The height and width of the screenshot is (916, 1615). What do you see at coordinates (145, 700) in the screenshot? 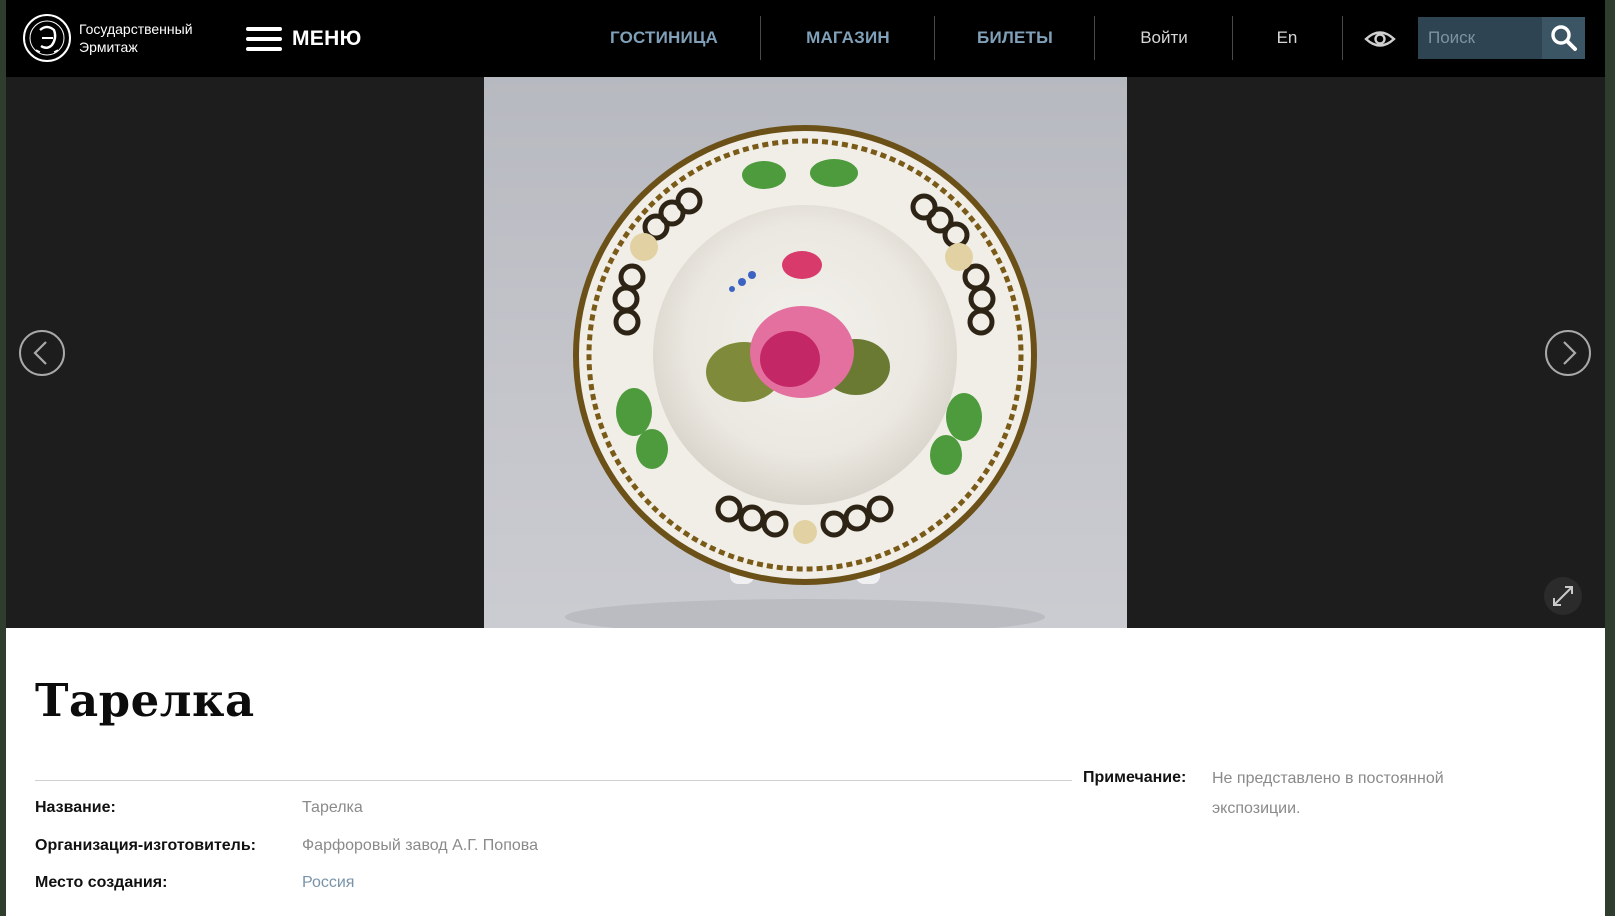
I see `artwork-title: Тарелка` at bounding box center [145, 700].